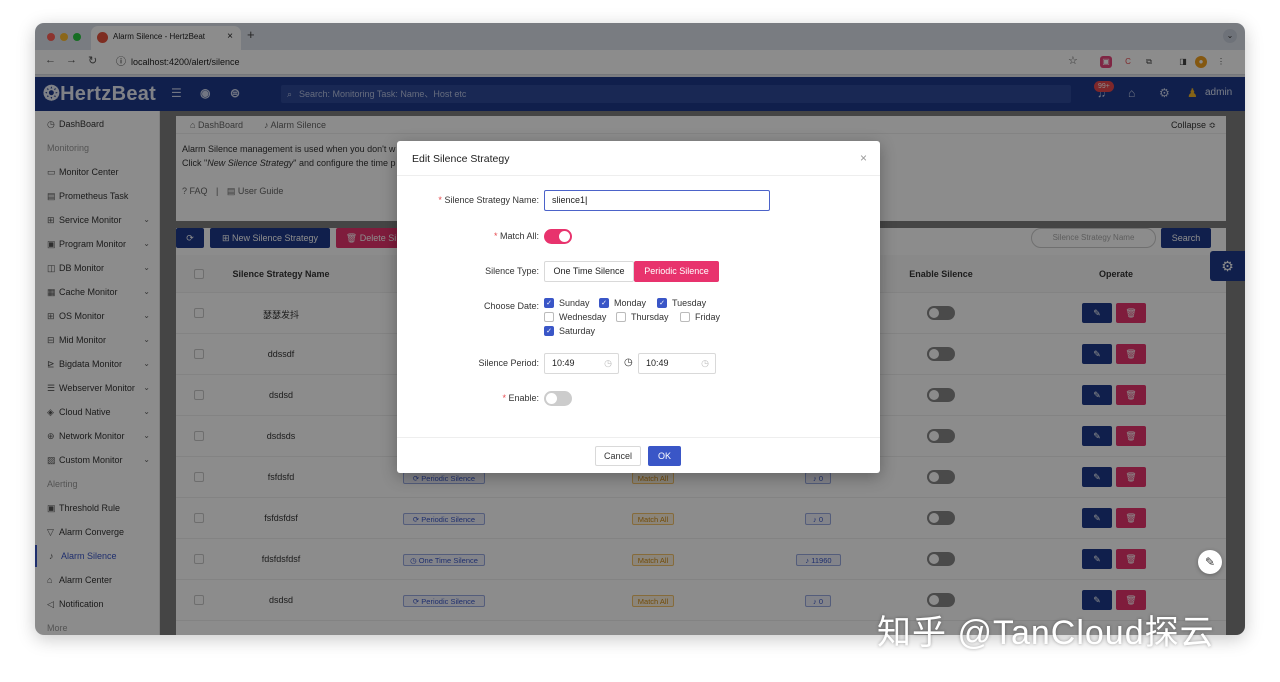 The image size is (1280, 682). Describe the element at coordinates (461, 159) in the screenshot. I see `modal-title: Edit Silence Strategy` at that location.